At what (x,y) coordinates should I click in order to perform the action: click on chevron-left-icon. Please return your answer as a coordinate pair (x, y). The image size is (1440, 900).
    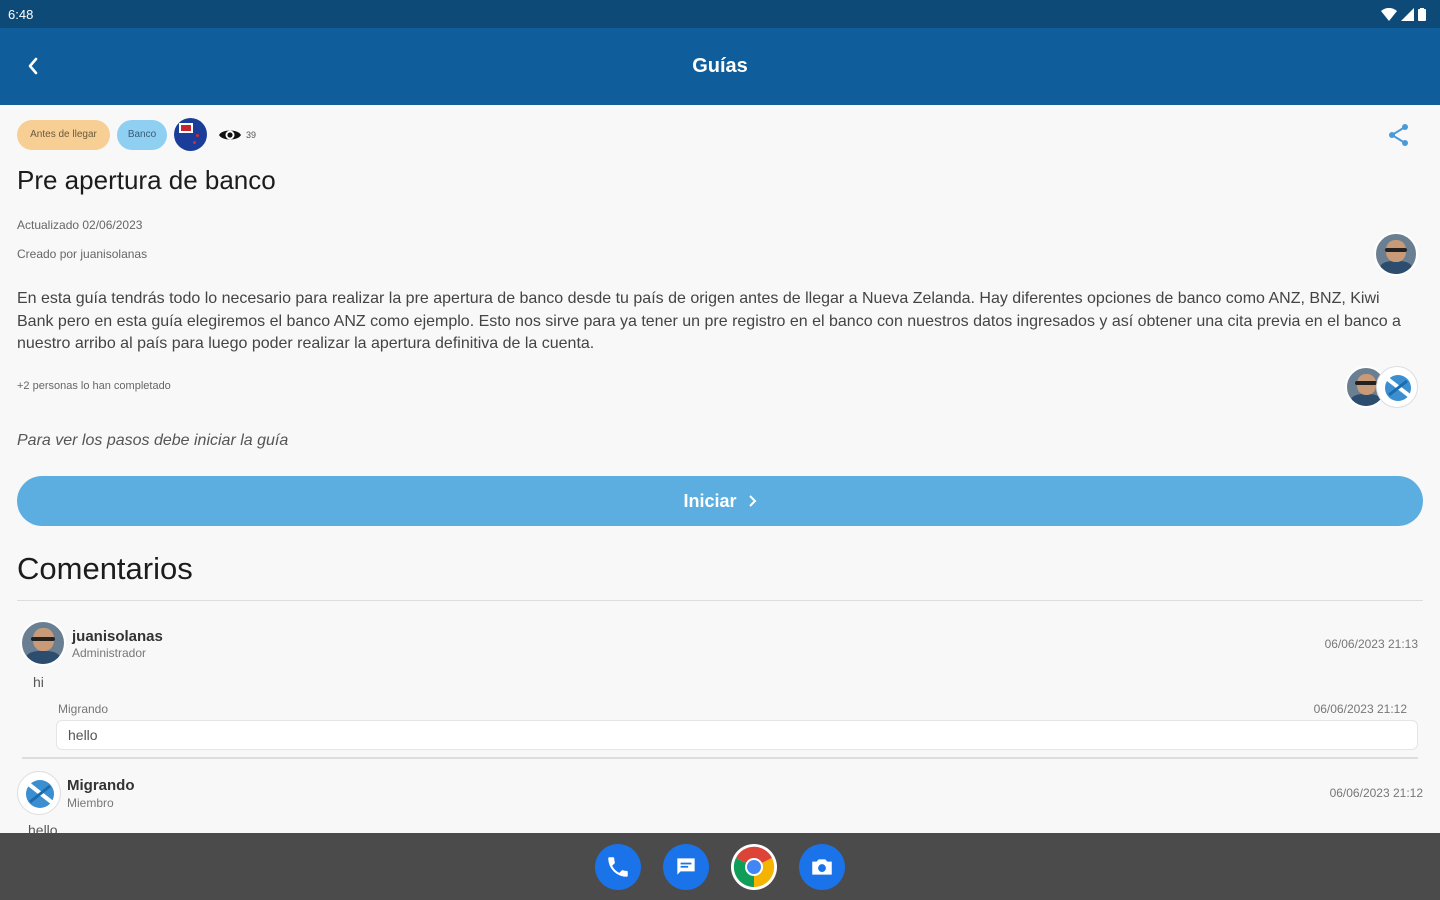
    Looking at the image, I should click on (33, 66).